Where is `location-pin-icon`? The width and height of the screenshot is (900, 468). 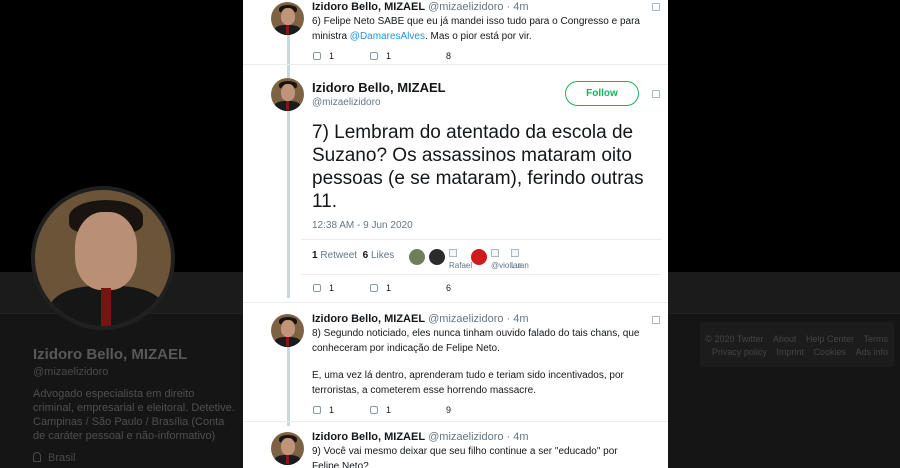
location-pin-icon is located at coordinates (37, 457).